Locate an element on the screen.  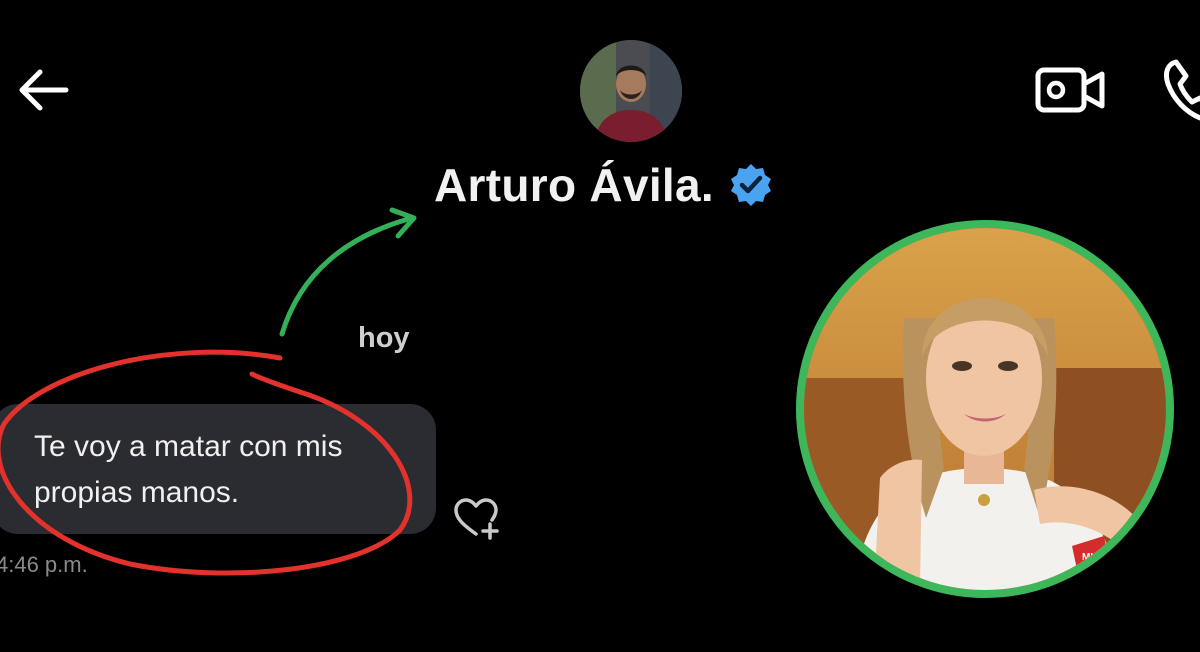
react-button is located at coordinates (477, 519).